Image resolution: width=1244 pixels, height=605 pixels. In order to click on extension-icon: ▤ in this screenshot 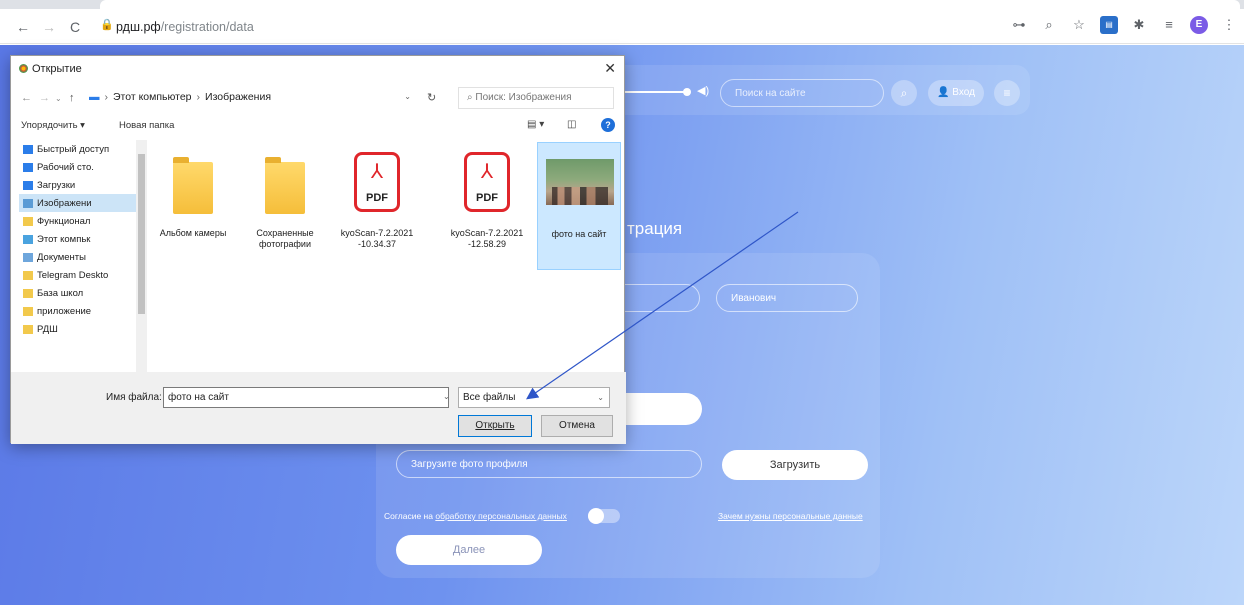, I will do `click(1109, 25)`.